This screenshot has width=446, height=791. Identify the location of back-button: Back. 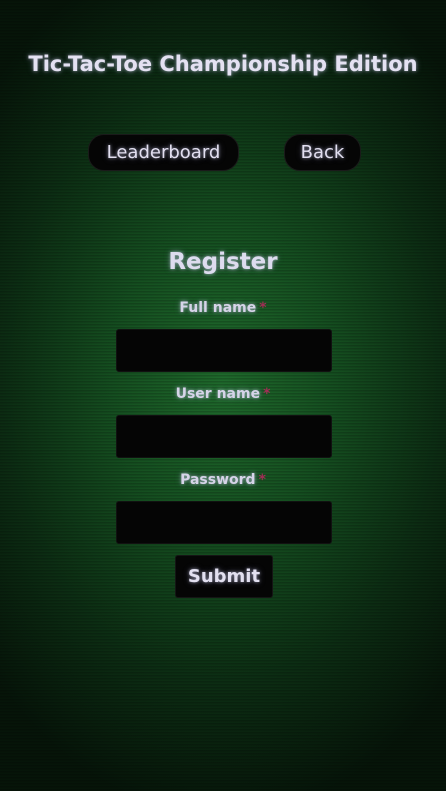
(322, 152).